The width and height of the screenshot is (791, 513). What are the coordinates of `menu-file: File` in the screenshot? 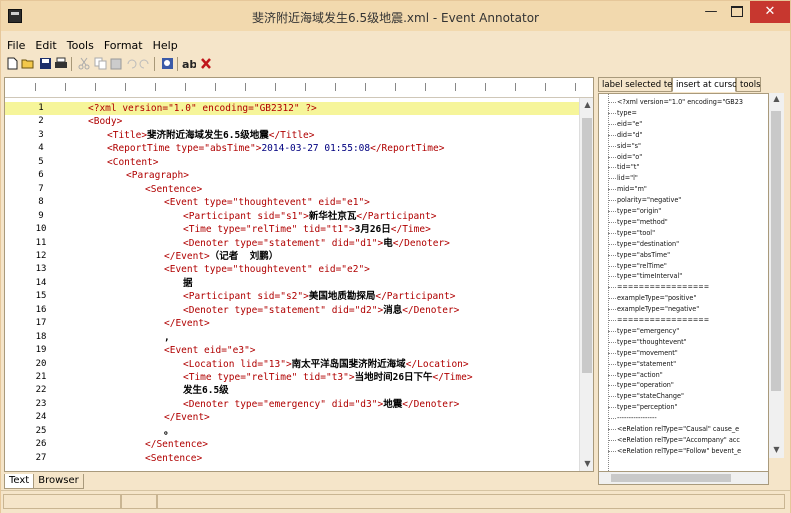 It's located at (16, 46).